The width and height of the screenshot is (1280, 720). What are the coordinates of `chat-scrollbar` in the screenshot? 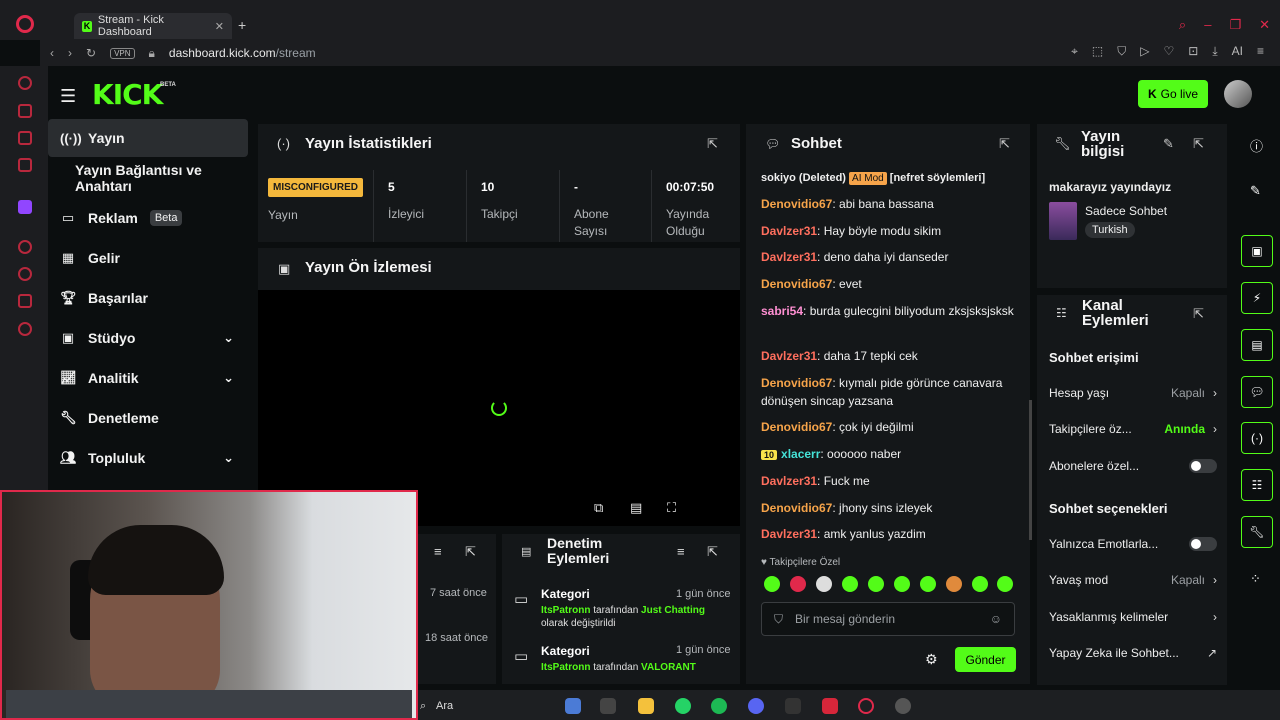 It's located at (1030, 470).